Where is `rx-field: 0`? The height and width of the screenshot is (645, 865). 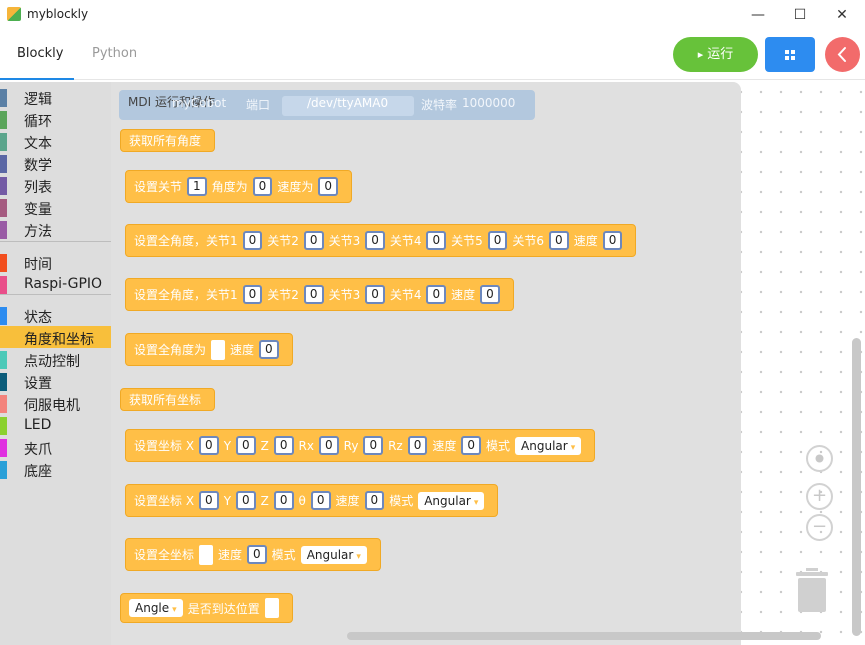 rx-field: 0 is located at coordinates (329, 445).